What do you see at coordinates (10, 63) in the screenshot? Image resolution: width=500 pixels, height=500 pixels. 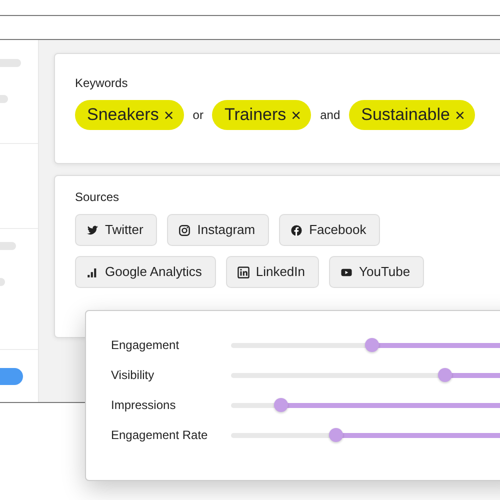 I see `placeholder-bar` at bounding box center [10, 63].